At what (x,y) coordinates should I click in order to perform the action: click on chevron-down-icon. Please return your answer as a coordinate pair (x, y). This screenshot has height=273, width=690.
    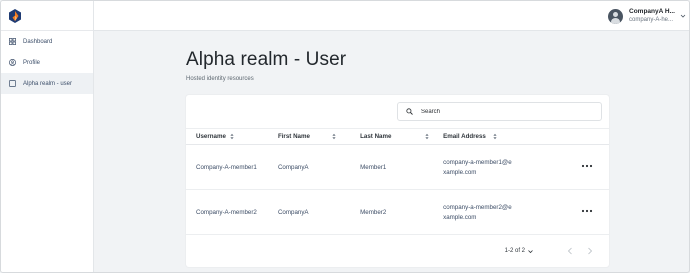
    Looking at the image, I should click on (683, 16).